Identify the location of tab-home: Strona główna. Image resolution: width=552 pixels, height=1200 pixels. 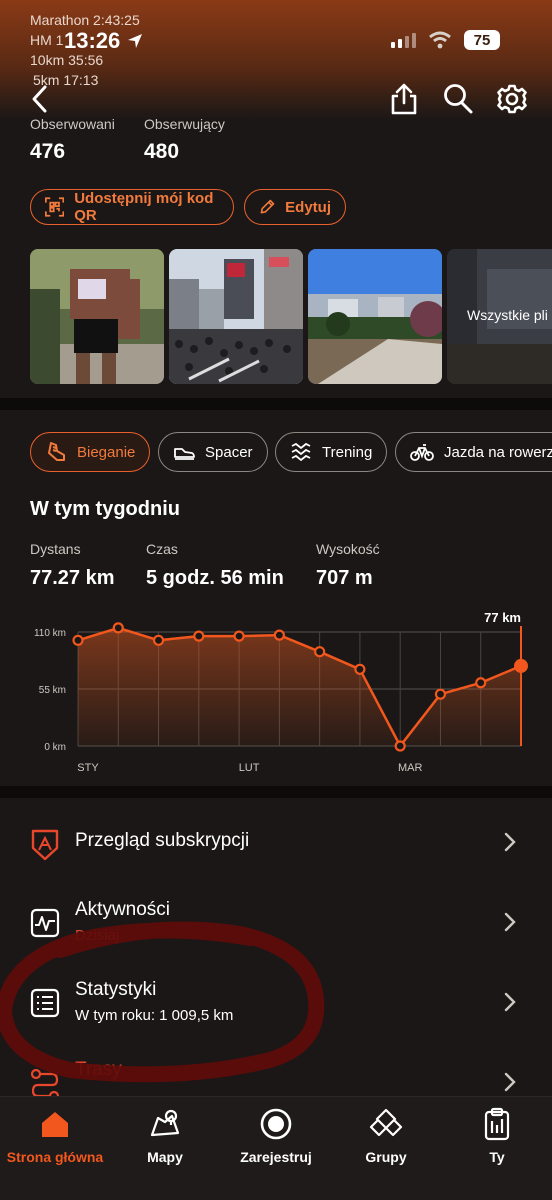
(55, 1136).